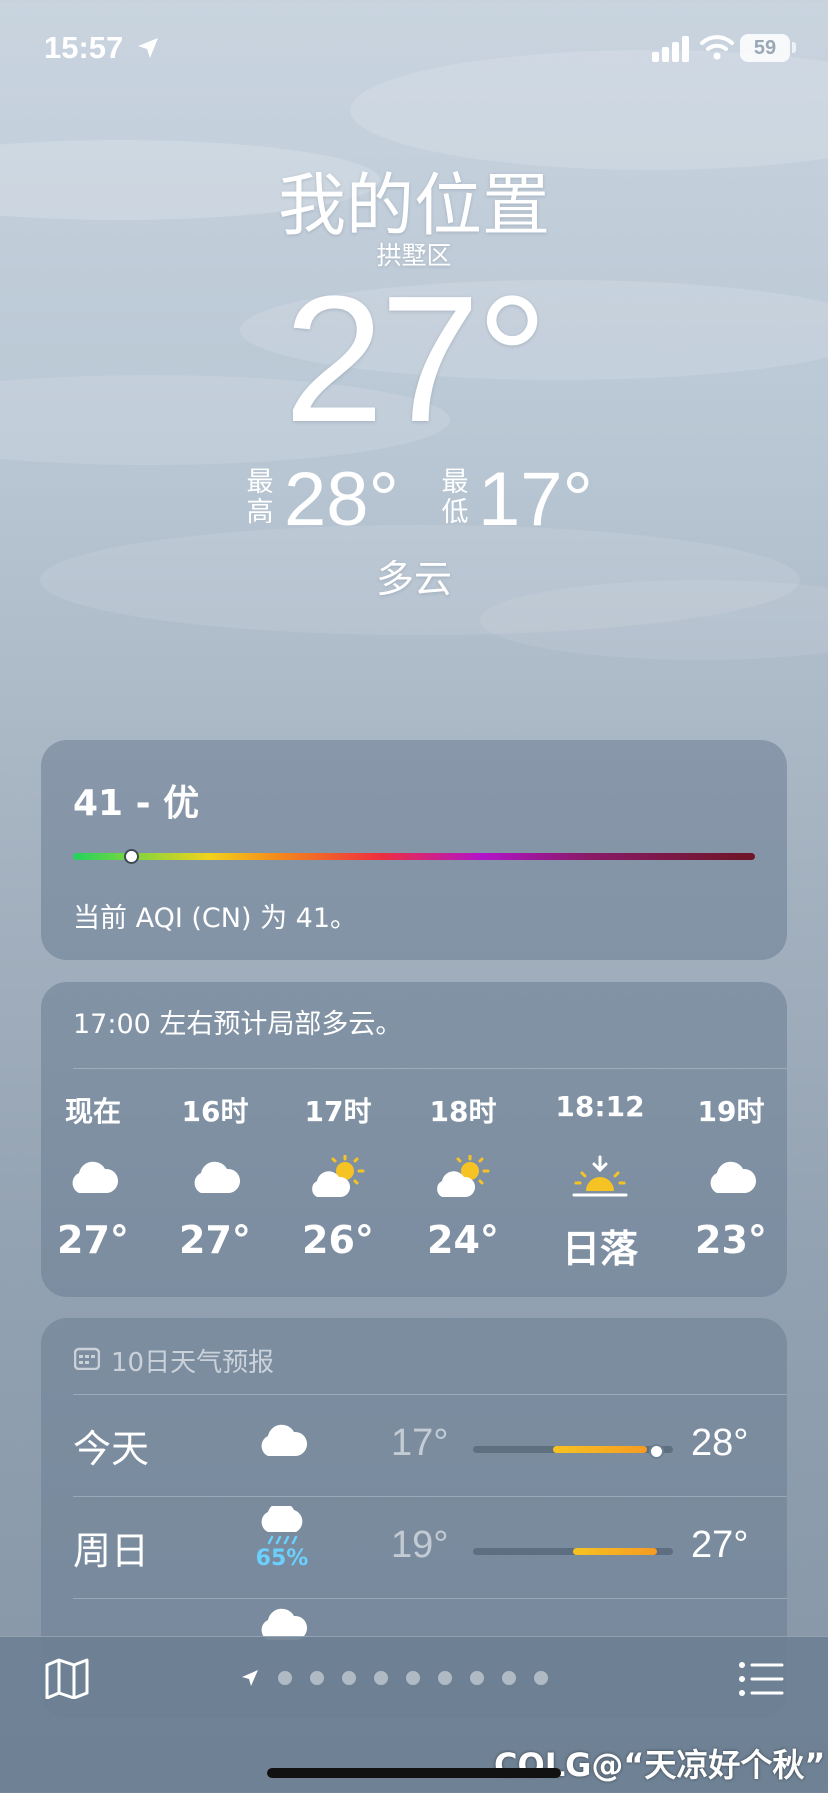  I want to click on hour-temp: 26°, so click(338, 1240).